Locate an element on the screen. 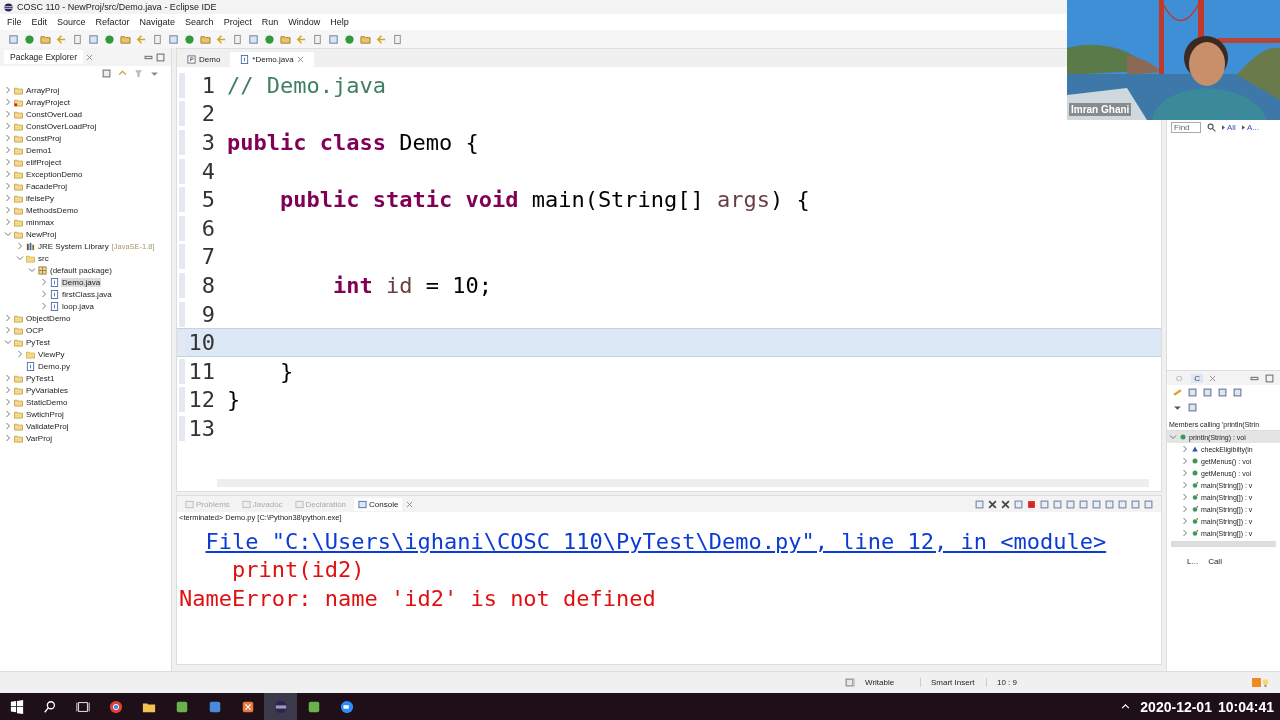  tree-item: Demo.py is located at coordinates (54, 366).